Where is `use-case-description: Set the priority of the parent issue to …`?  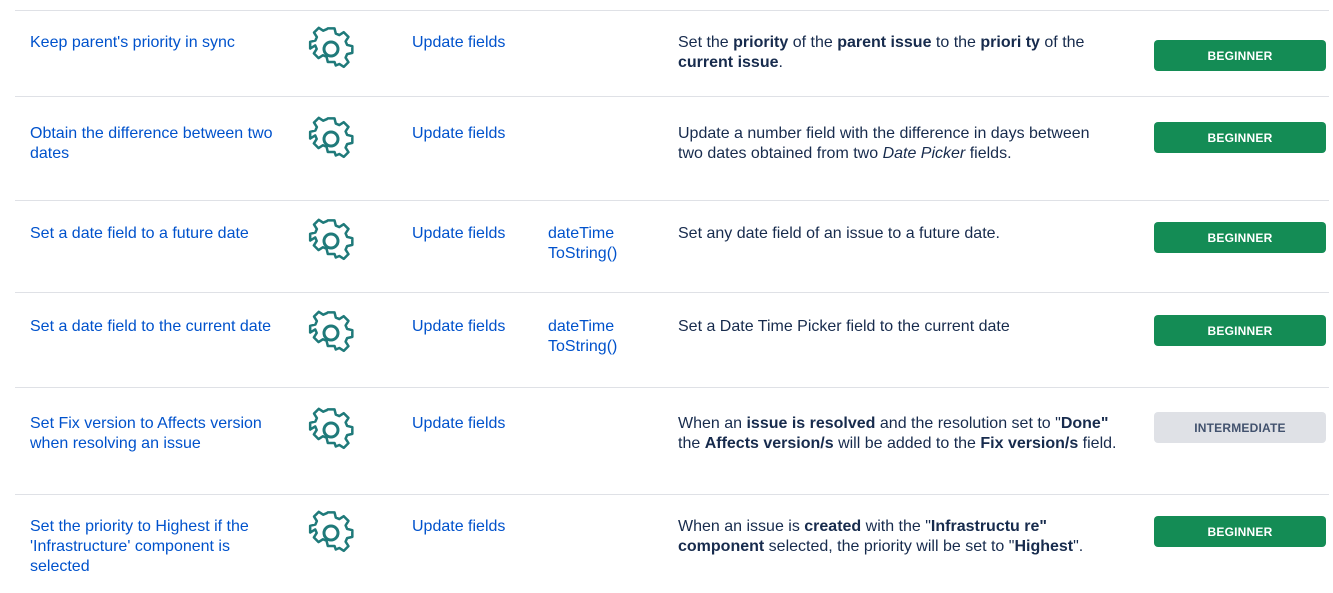 use-case-description: Set the priority of the parent issue to … is located at coordinates (881, 52).